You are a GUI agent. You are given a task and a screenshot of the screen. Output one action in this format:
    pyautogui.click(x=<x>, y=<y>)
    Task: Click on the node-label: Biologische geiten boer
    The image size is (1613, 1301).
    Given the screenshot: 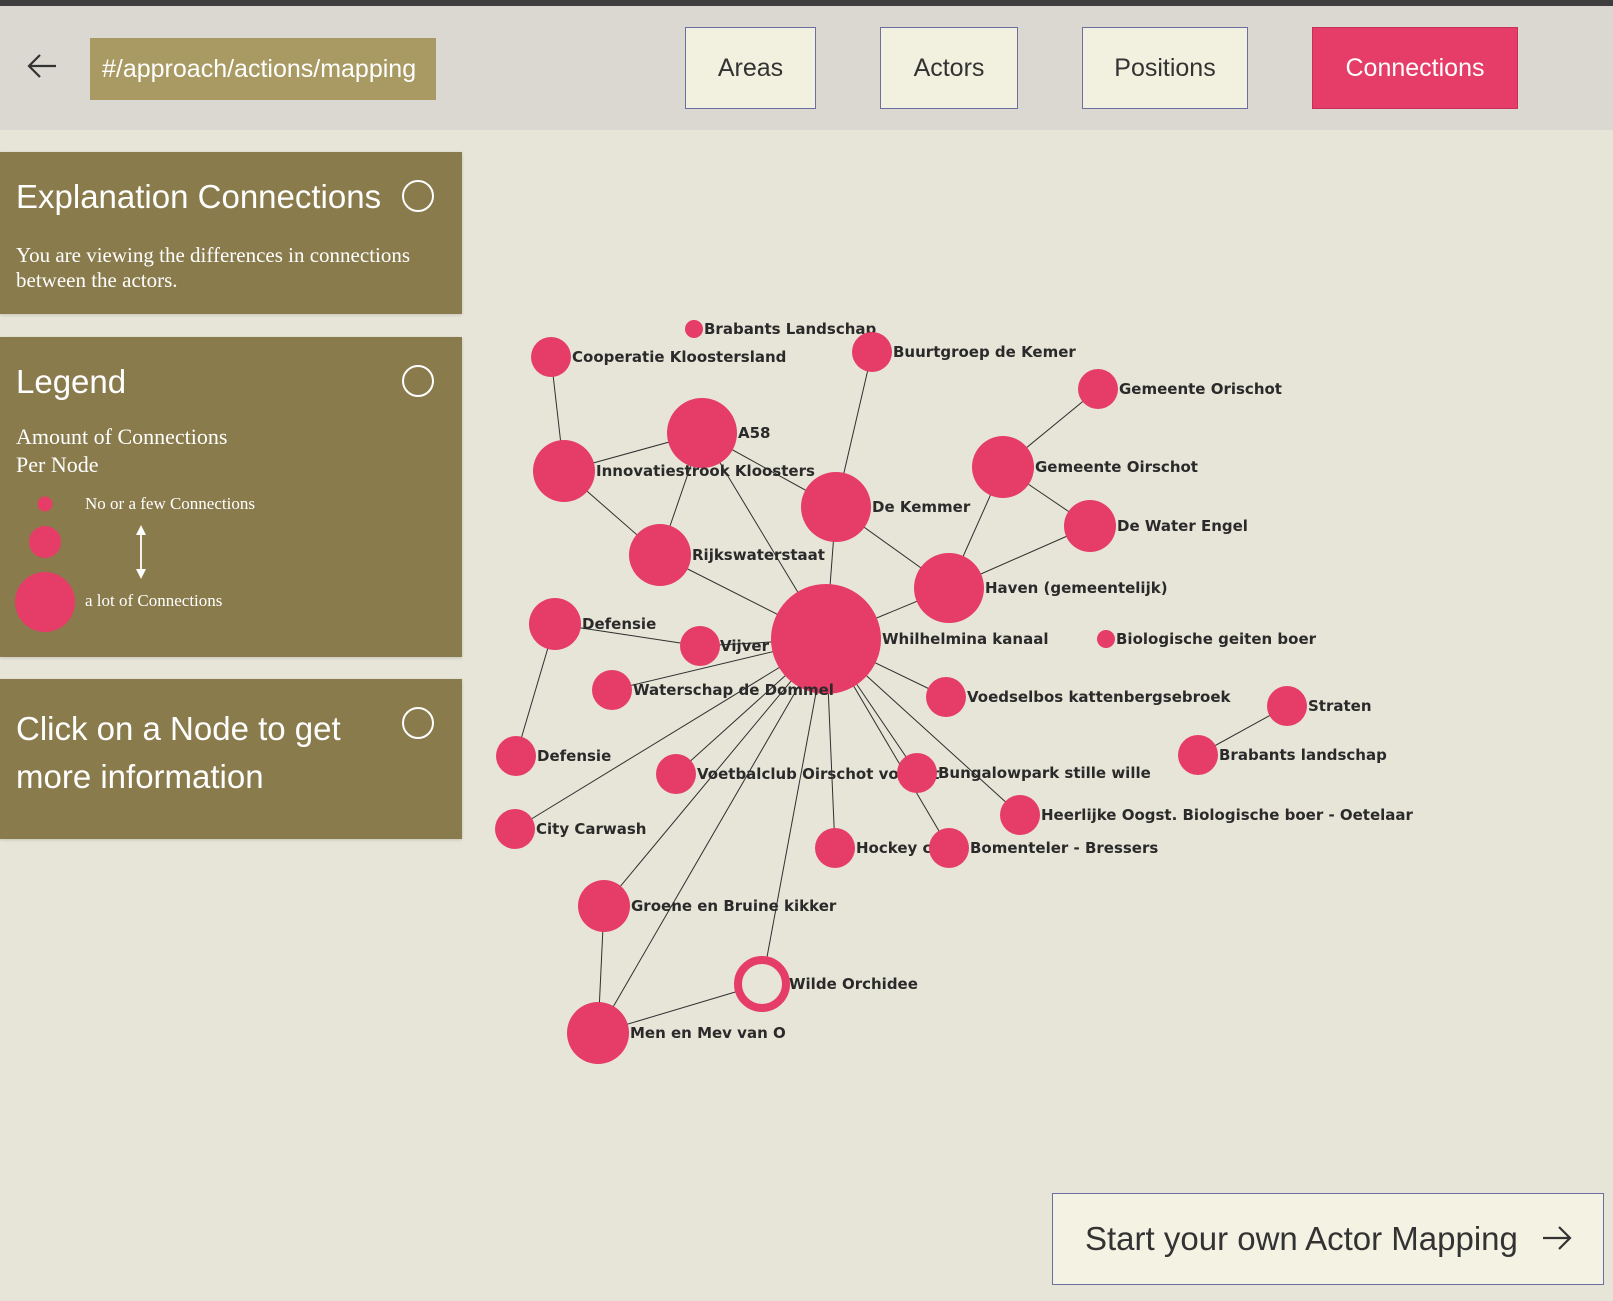 What is the action you would take?
    pyautogui.click(x=1216, y=639)
    